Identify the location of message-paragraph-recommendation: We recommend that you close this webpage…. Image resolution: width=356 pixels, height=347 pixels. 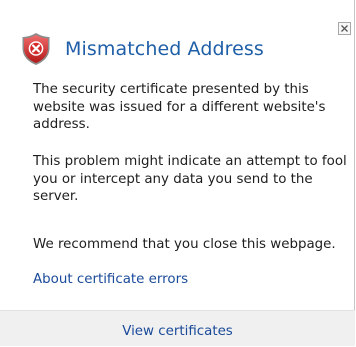
(184, 244).